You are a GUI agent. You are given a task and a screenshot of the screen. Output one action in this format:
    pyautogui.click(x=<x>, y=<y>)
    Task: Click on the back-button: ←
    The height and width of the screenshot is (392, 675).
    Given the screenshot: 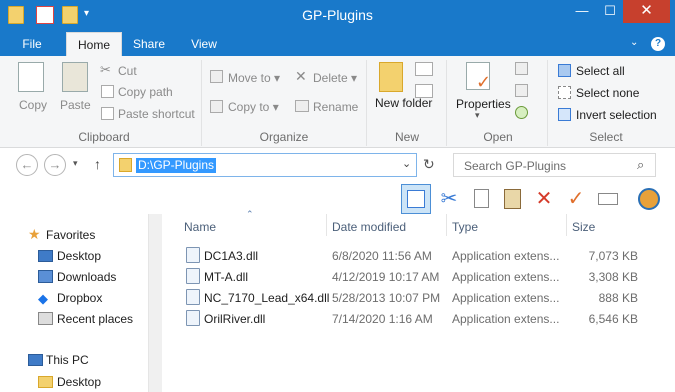 What is the action you would take?
    pyautogui.click(x=27, y=165)
    